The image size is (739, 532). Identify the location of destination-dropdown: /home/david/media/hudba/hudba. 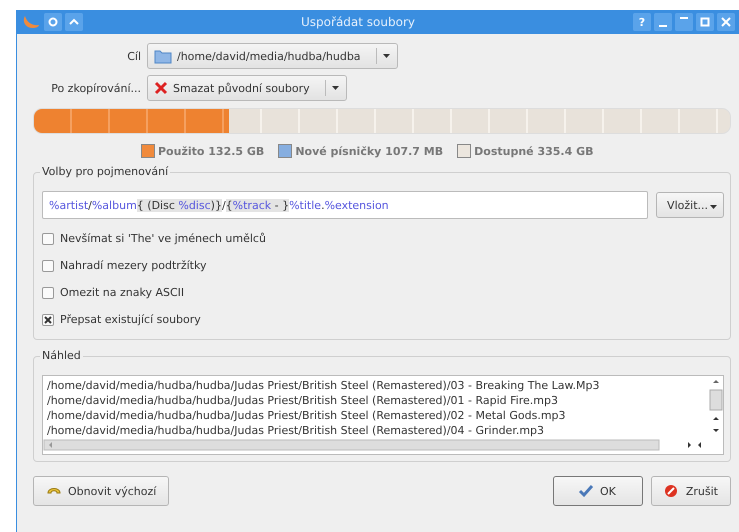
(272, 56).